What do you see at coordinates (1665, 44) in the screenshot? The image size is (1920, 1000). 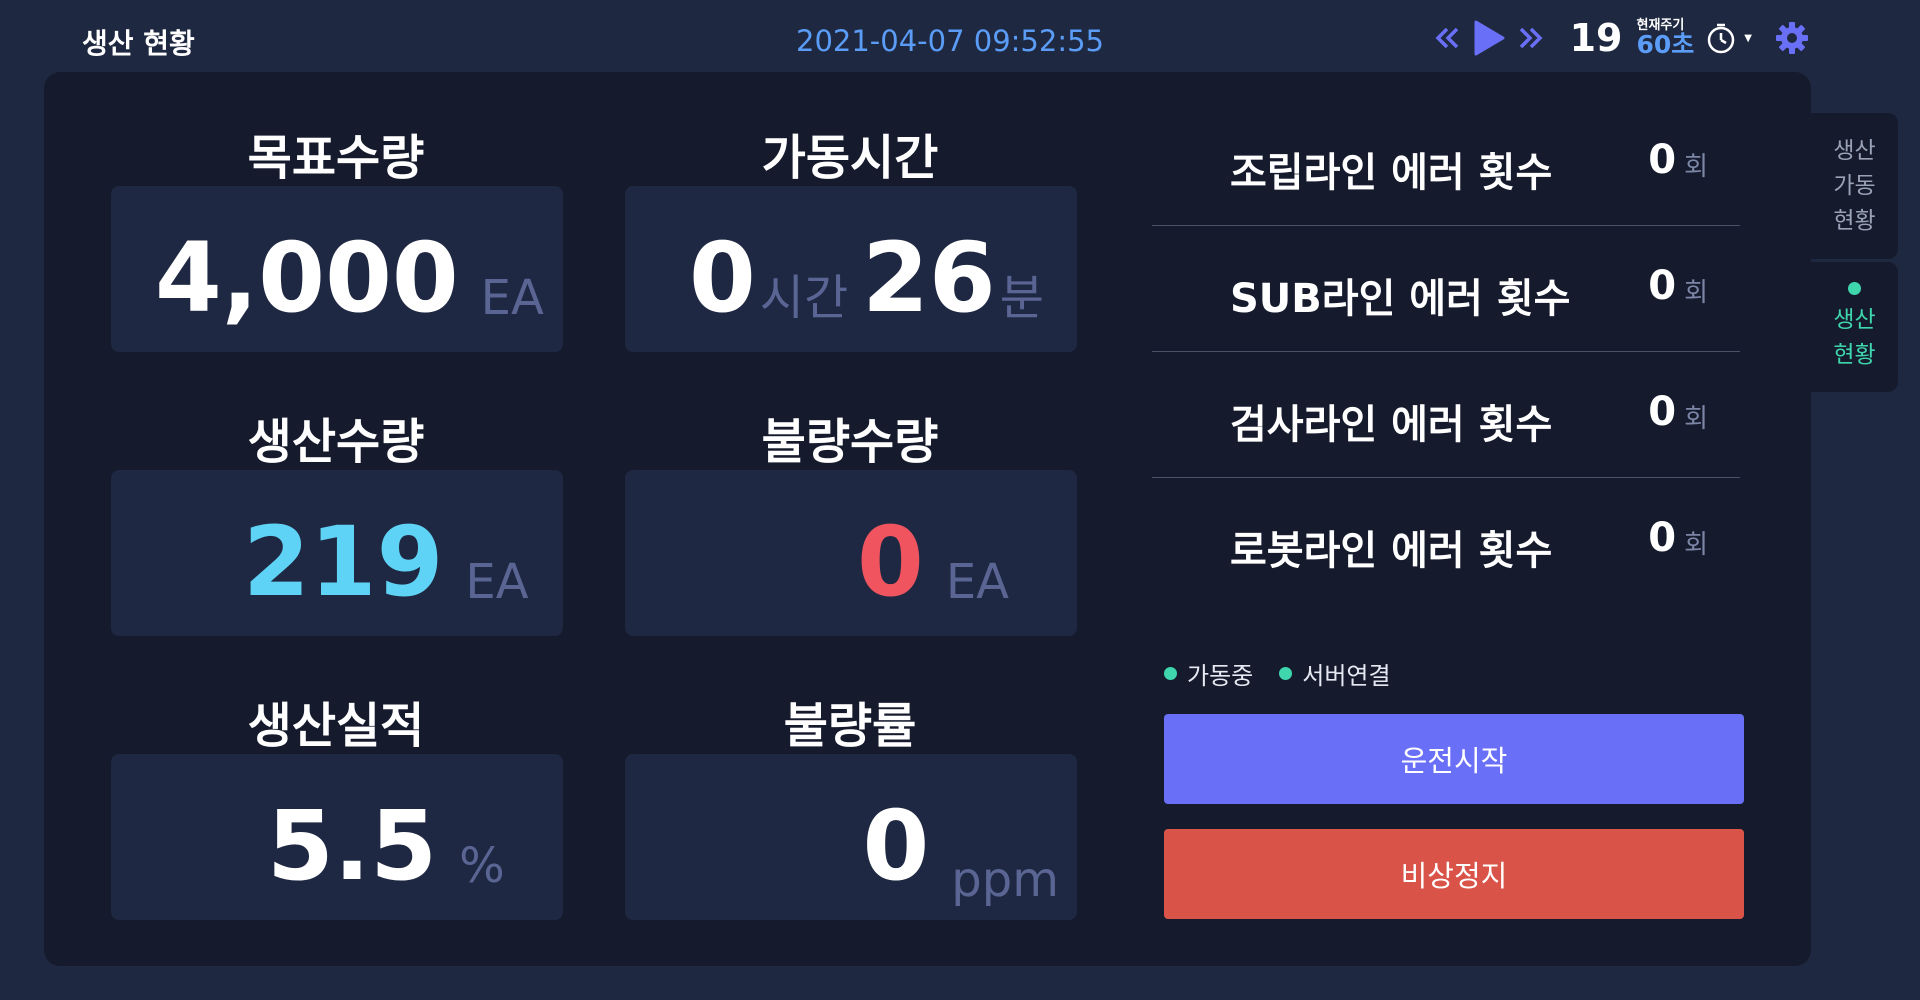 I see `cycle-period-value: 60초` at bounding box center [1665, 44].